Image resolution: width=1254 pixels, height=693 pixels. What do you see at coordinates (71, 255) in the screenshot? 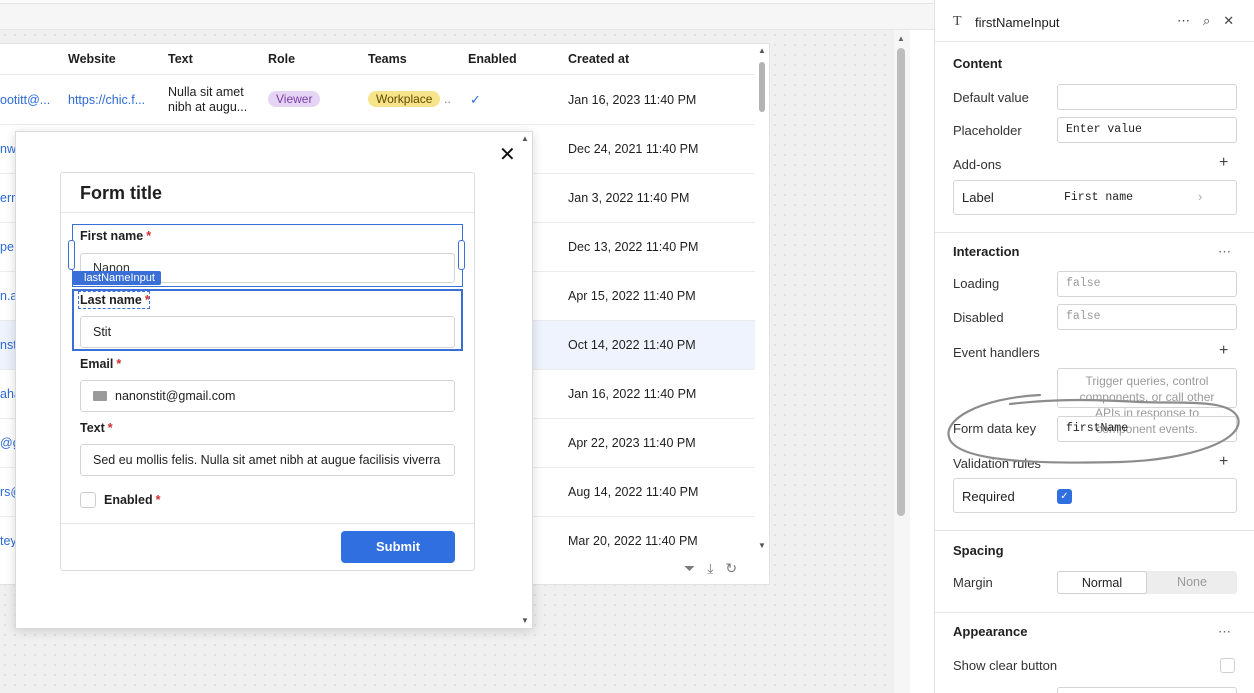
I see `resize-handle-left` at bounding box center [71, 255].